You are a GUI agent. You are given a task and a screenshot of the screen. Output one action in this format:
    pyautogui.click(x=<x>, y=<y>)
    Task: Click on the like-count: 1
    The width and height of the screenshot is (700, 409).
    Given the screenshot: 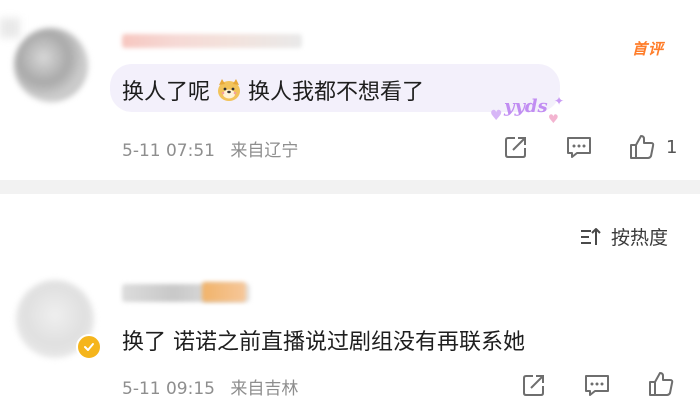 What is the action you would take?
    pyautogui.click(x=672, y=147)
    